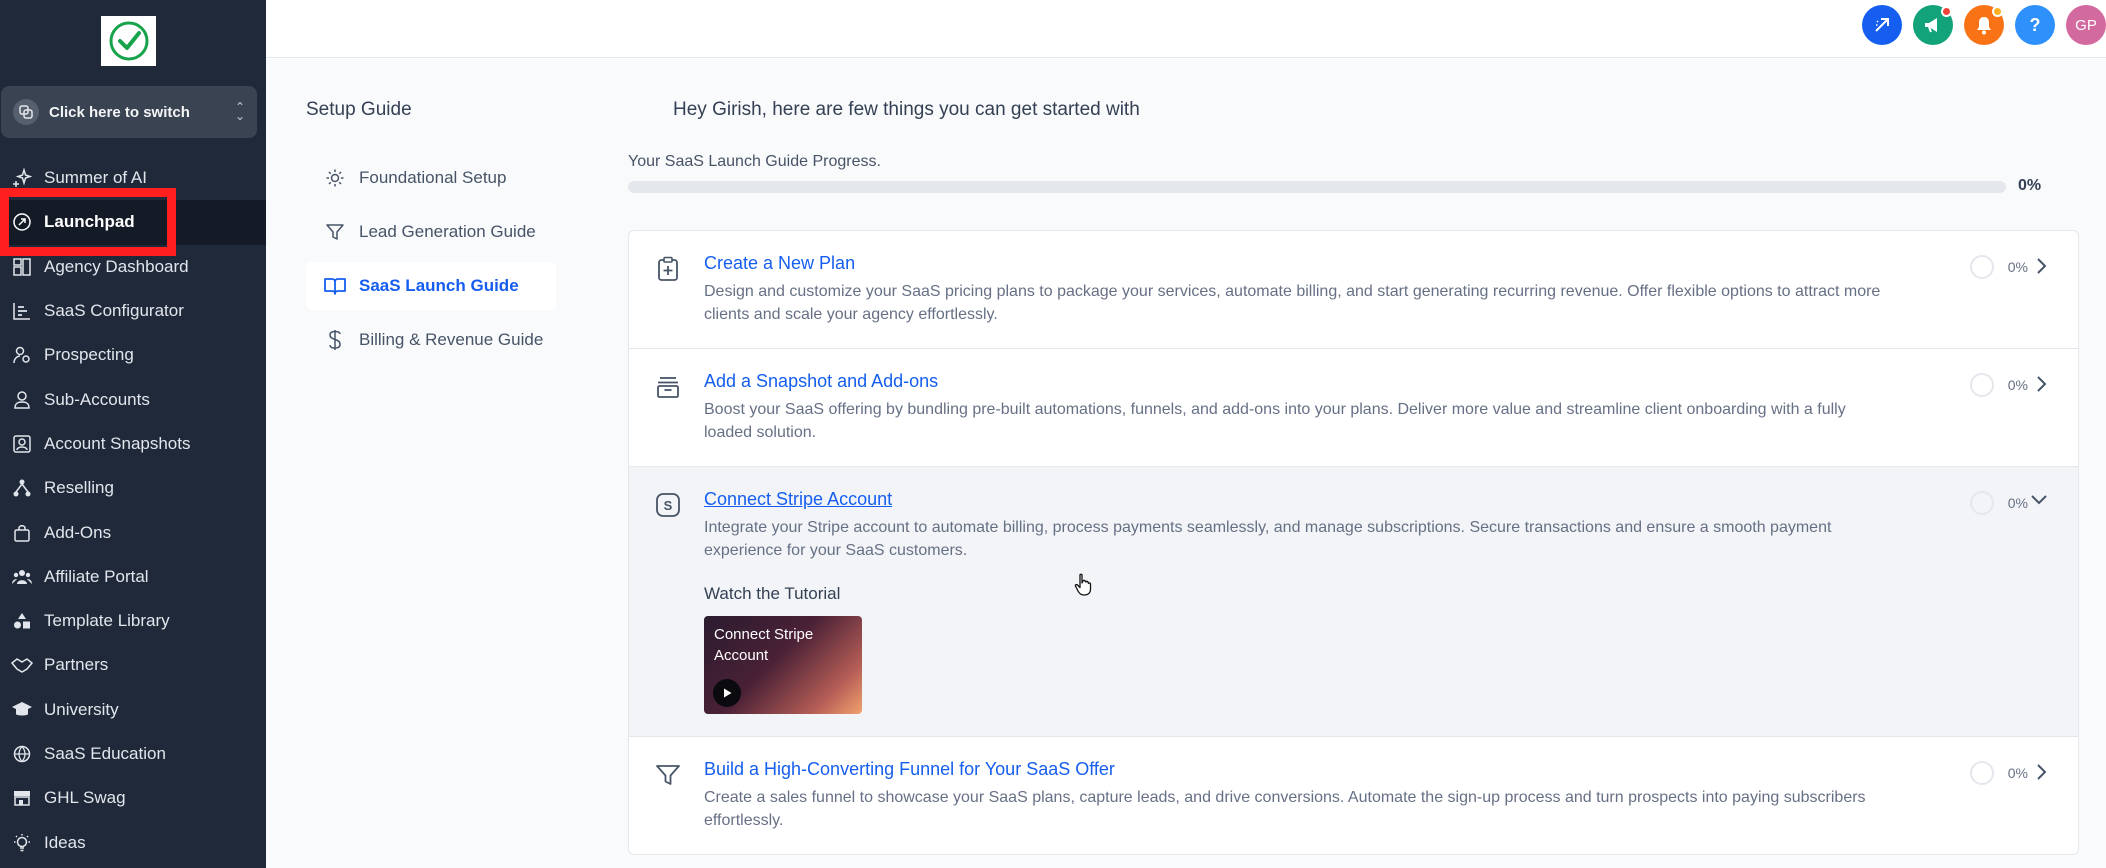 Image resolution: width=2106 pixels, height=868 pixels. What do you see at coordinates (22, 665) in the screenshot?
I see `handshake-icon` at bounding box center [22, 665].